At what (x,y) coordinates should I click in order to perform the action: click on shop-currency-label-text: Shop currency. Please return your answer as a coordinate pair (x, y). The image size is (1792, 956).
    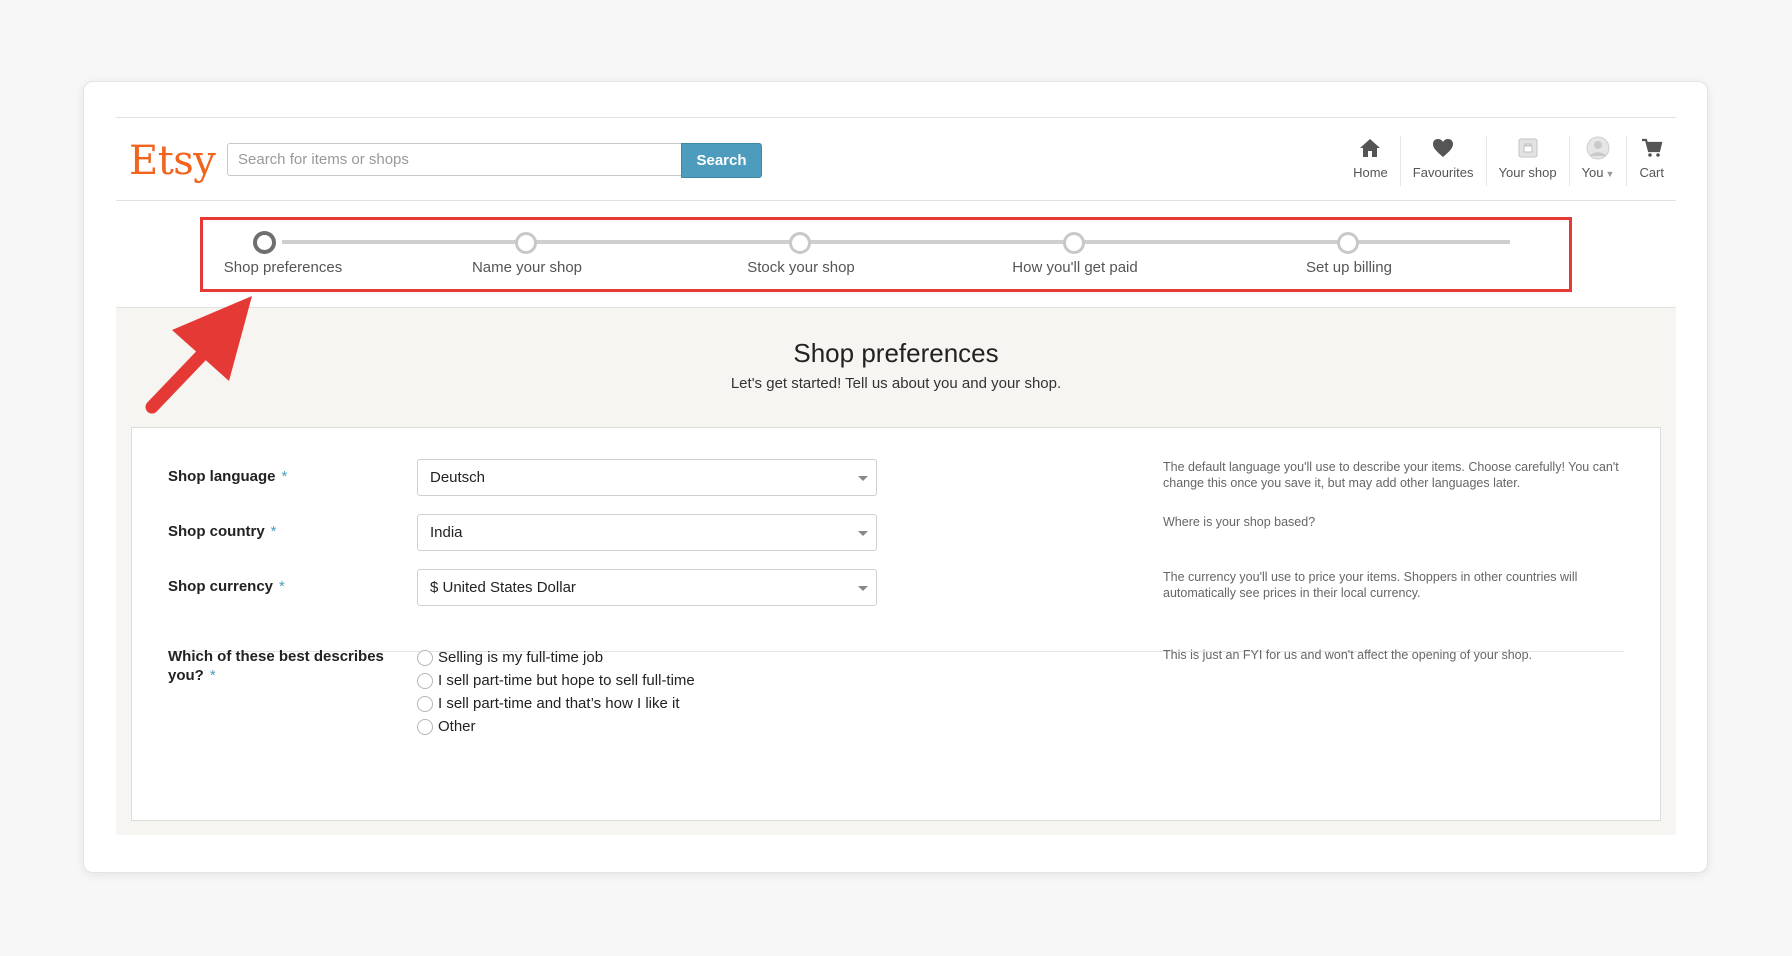
    Looking at the image, I should click on (221, 586).